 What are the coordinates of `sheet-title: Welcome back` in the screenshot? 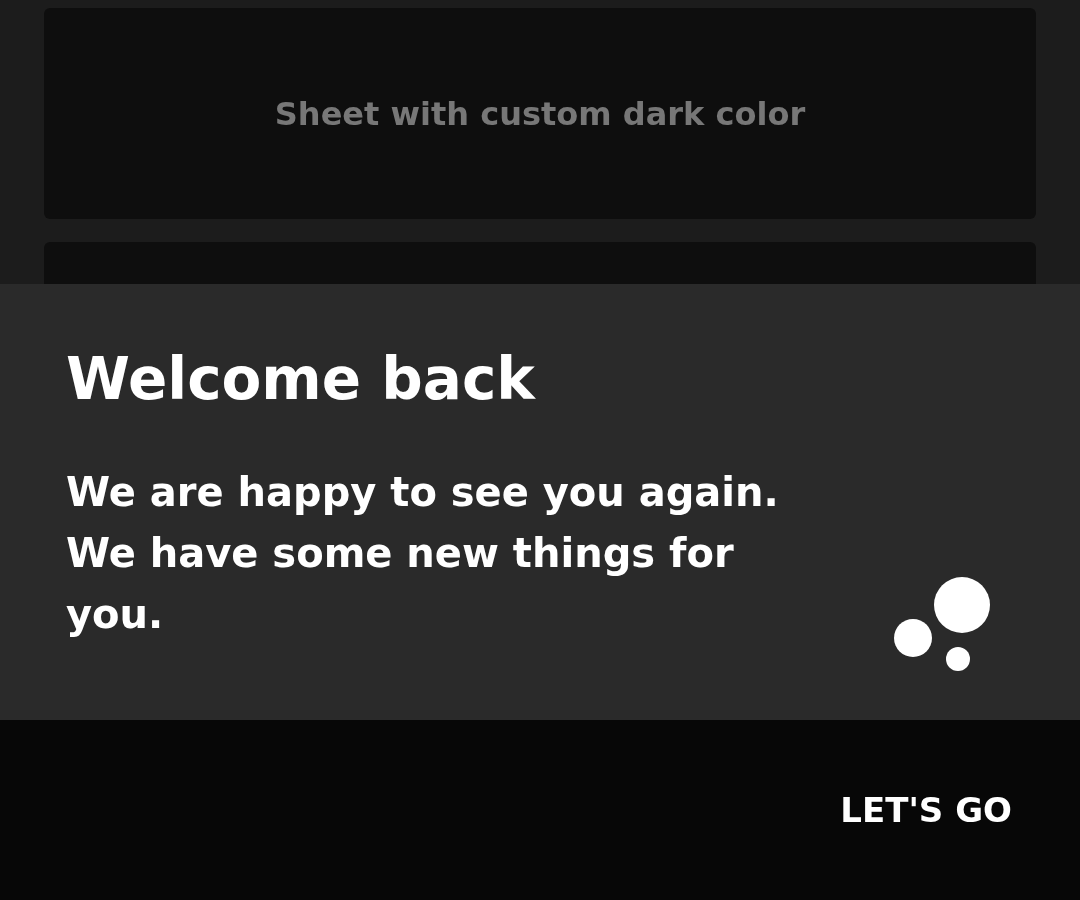 It's located at (301, 379).